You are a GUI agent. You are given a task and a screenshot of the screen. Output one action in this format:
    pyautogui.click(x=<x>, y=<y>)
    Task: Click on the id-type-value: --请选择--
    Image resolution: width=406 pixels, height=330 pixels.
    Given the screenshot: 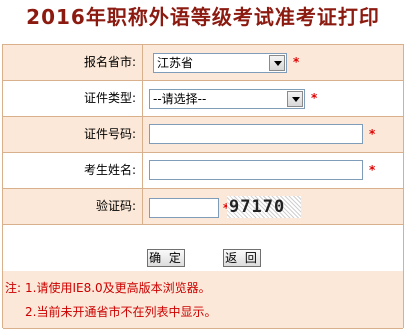 What is the action you would take?
    pyautogui.click(x=180, y=99)
    